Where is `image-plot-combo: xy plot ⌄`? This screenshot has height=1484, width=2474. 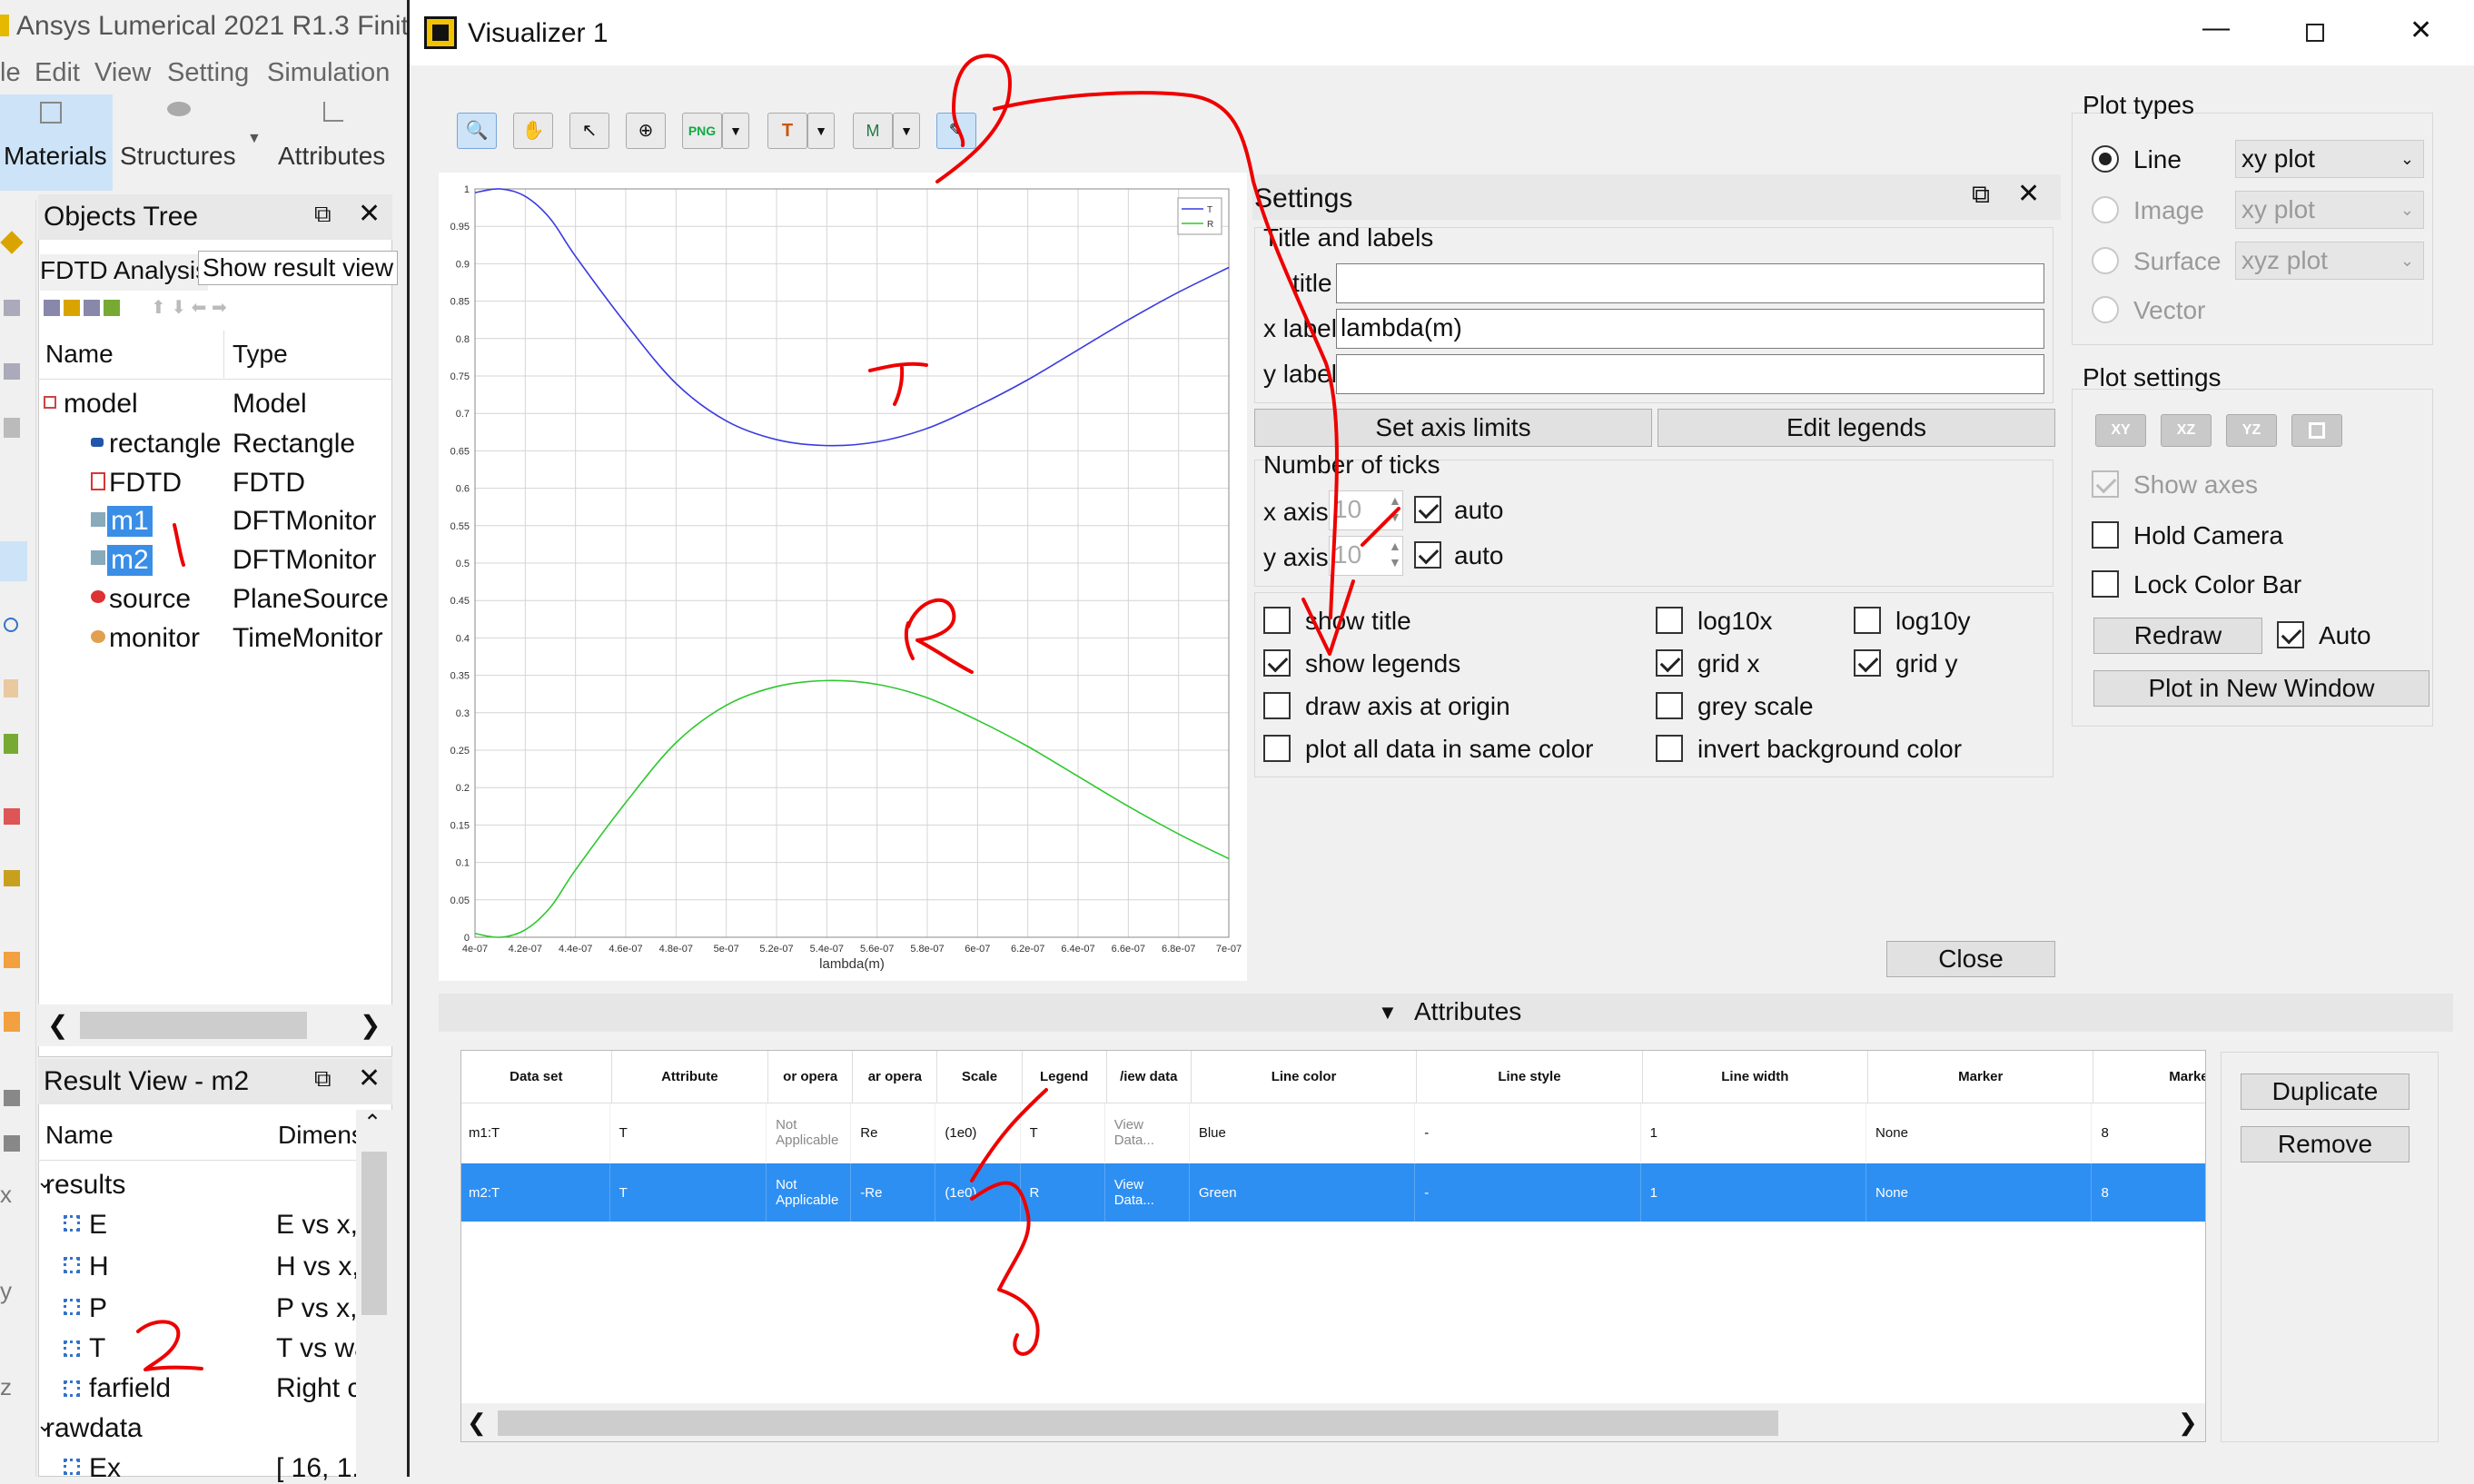
image-plot-combo: xy plot ⌄ is located at coordinates (2329, 210).